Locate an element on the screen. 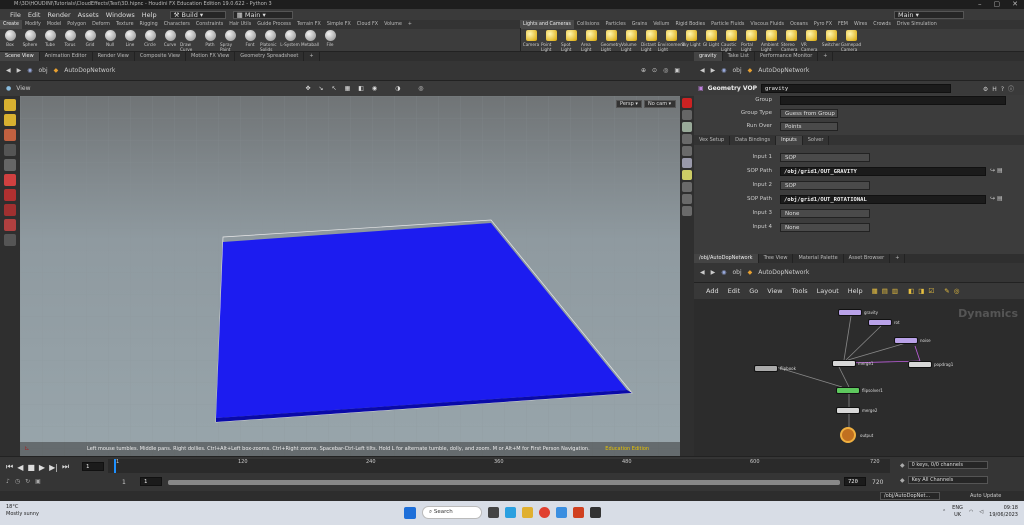 Image resolution: width=1024 pixels, height=525 pixels. sop-path1-field: /obj/grid1/OUT_GRAVITY is located at coordinates (883, 171).